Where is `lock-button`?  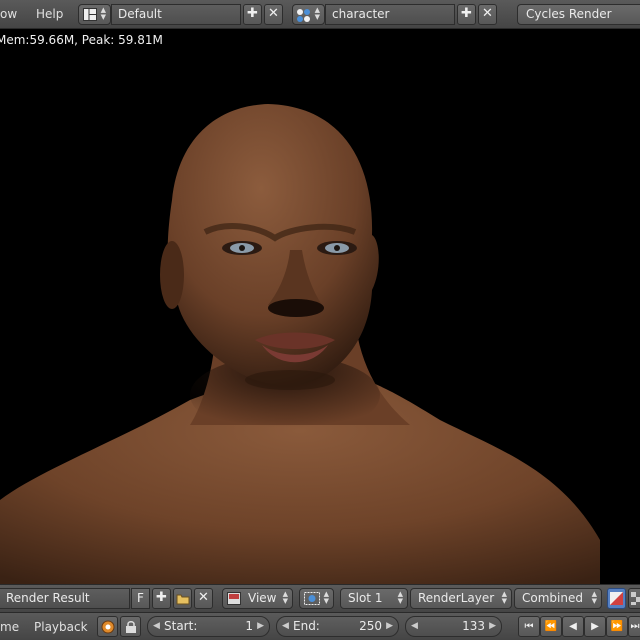
lock-button is located at coordinates (130, 626).